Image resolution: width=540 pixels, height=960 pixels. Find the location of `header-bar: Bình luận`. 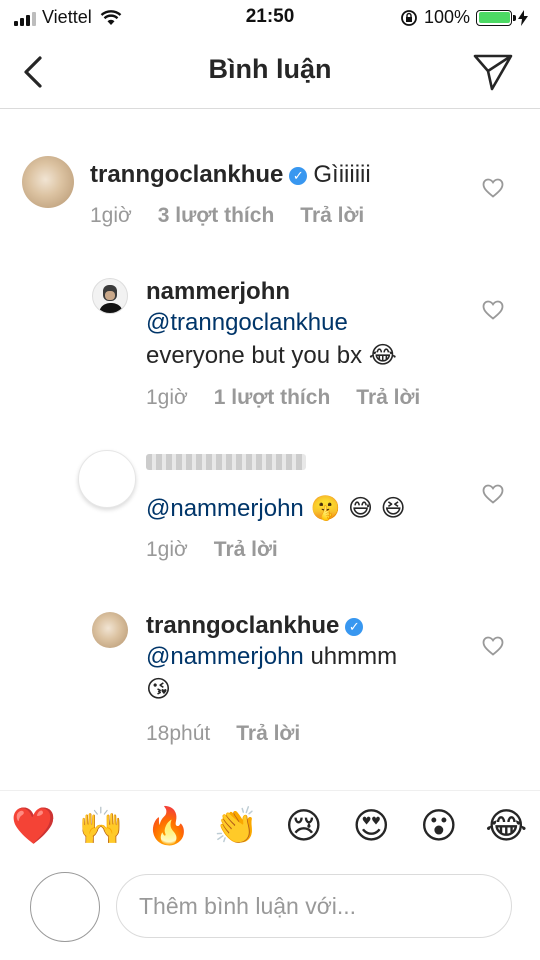

header-bar: Bình luận is located at coordinates (270, 72).